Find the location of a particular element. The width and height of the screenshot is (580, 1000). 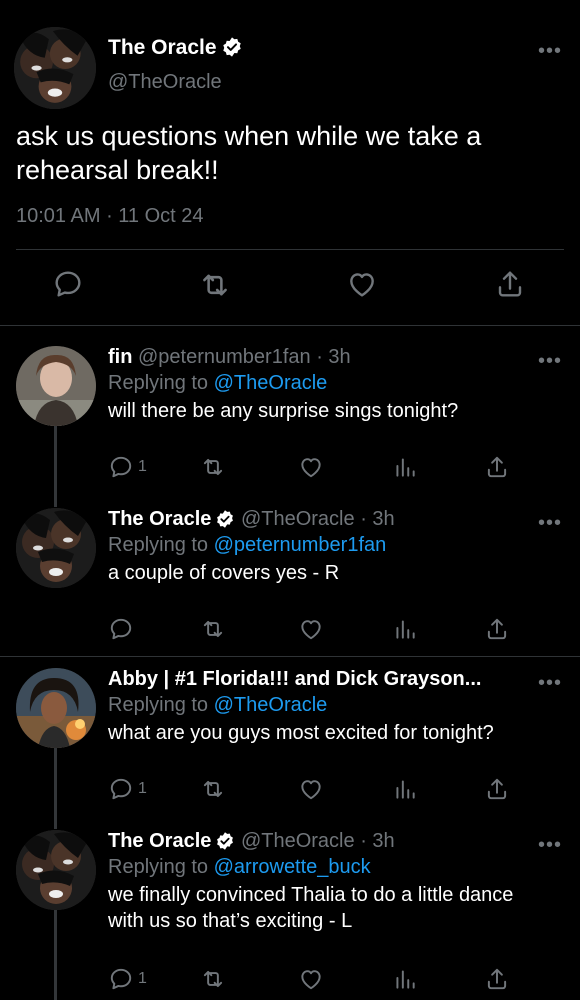

tweet-timestamp: 10:01 AM · 11 Oct 24 is located at coordinates (110, 216).